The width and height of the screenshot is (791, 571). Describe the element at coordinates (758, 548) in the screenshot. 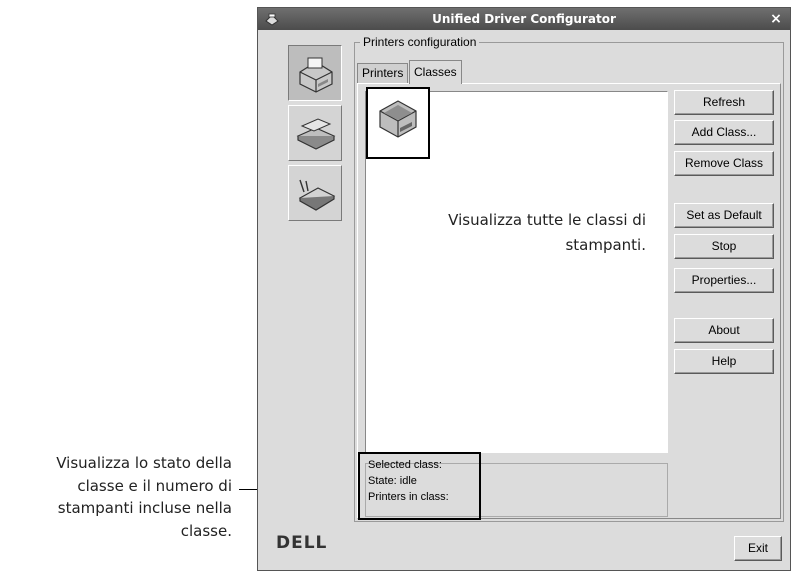

I see `exit-button: Exit` at that location.